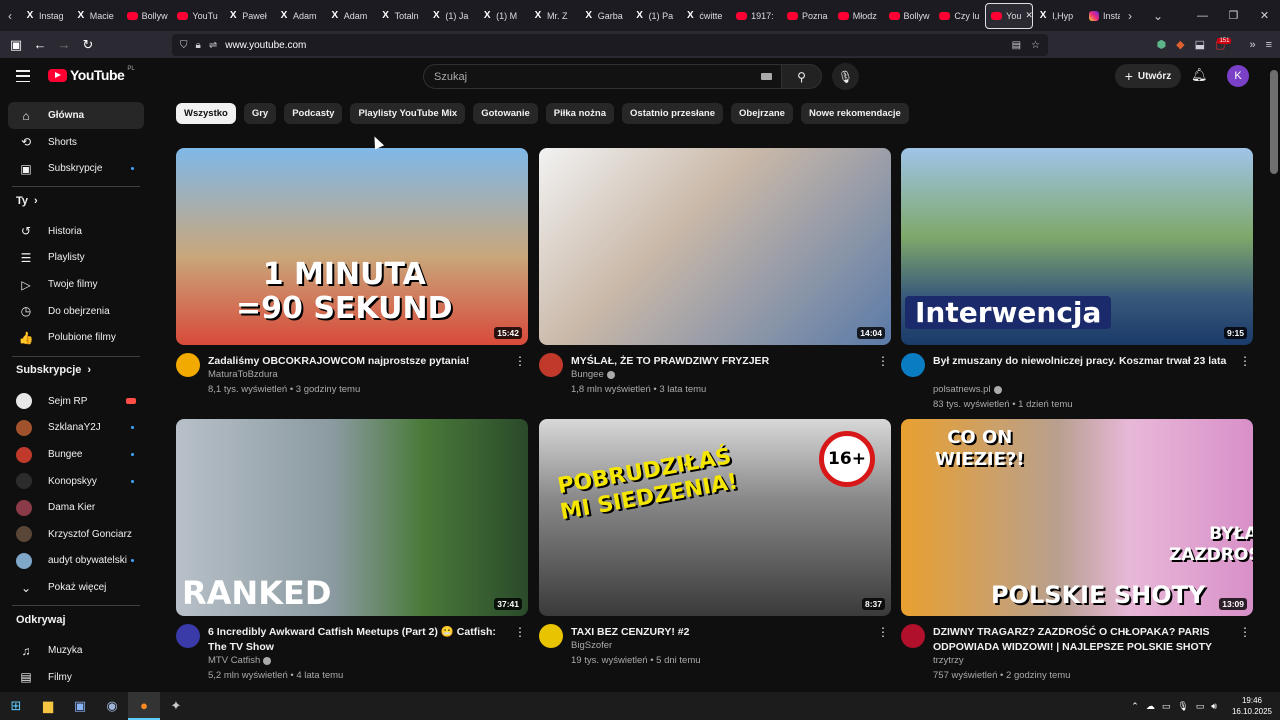 The width and height of the screenshot is (1280, 720). What do you see at coordinates (248, 16) in the screenshot?
I see `browser-tab: X Paweł` at bounding box center [248, 16].